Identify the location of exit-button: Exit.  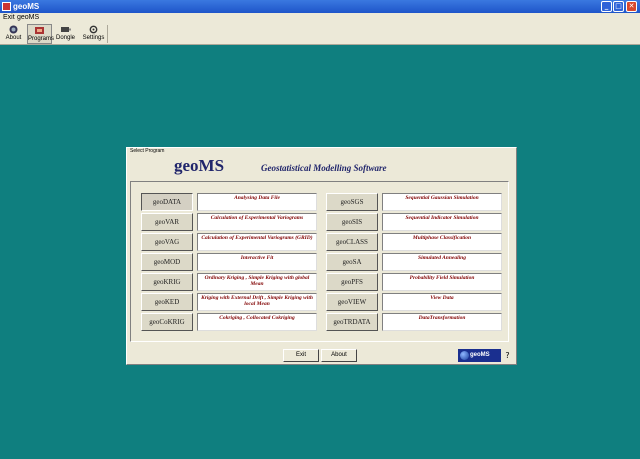
(301, 355).